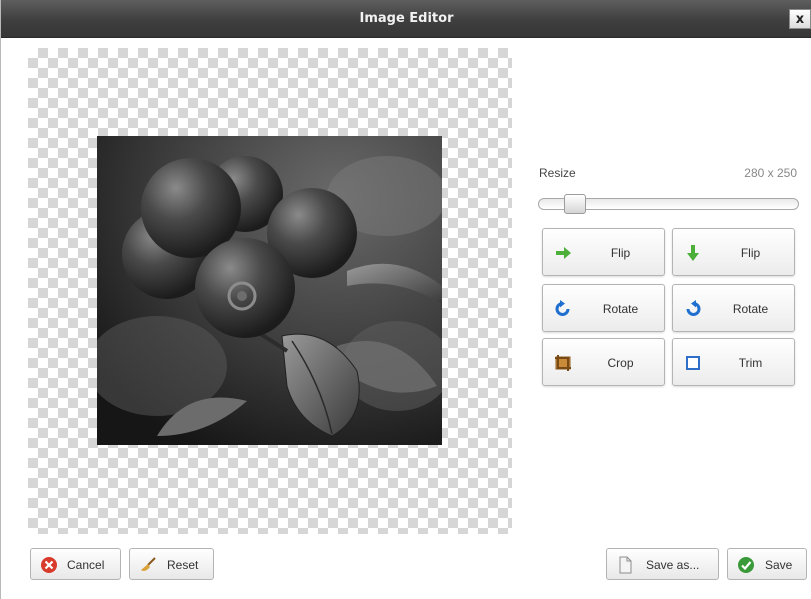 This screenshot has height=599, width=811. I want to click on reset-button: Reset, so click(171, 564).